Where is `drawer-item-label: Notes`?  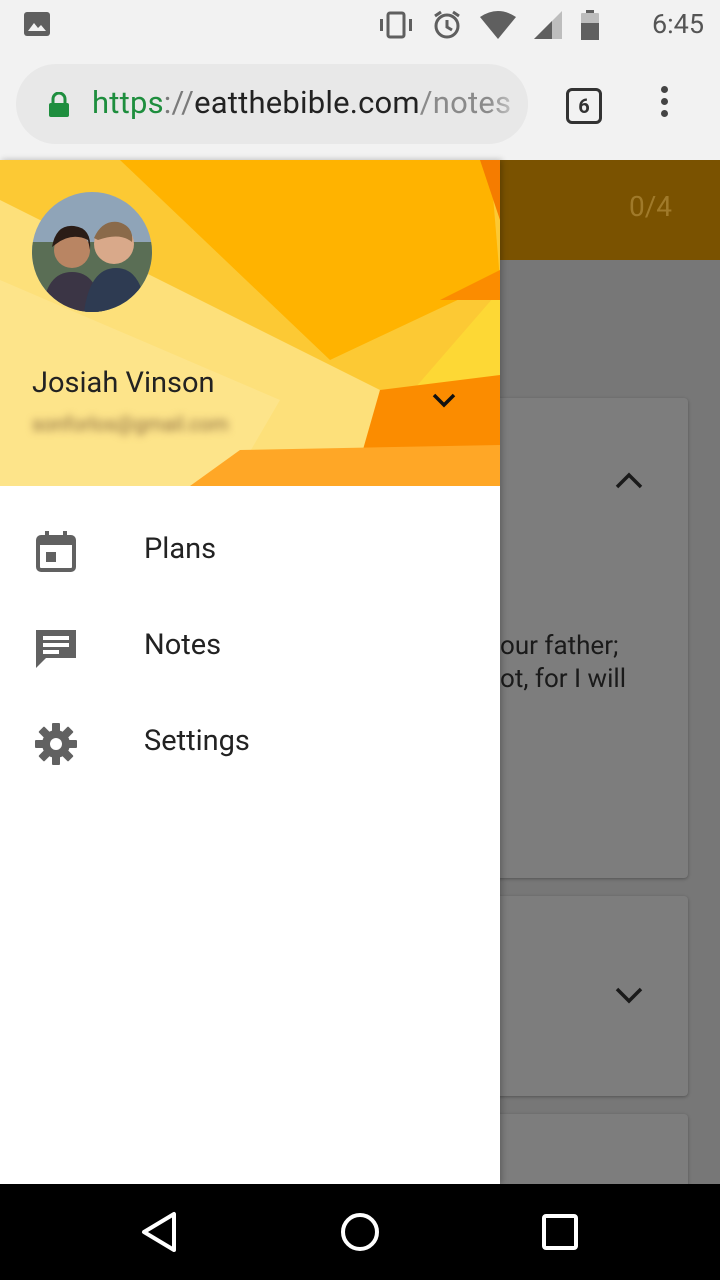
drawer-item-label: Notes is located at coordinates (183, 645).